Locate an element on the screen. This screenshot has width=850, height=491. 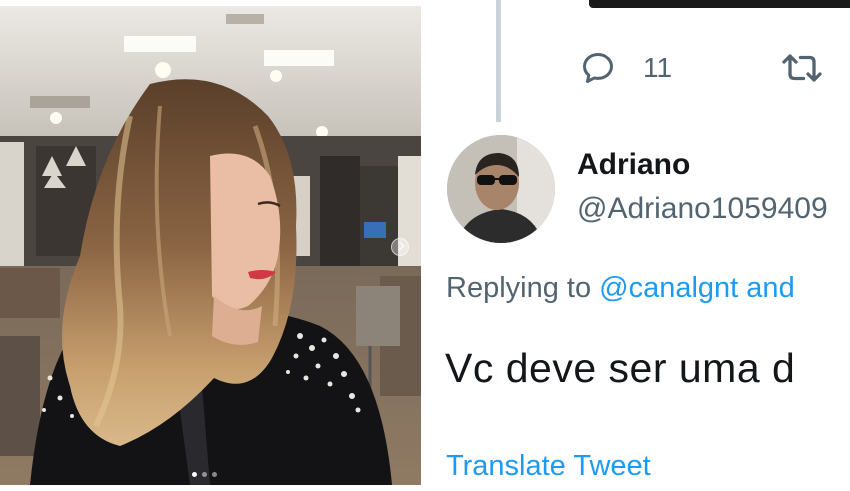
thread-line is located at coordinates (498, 61).